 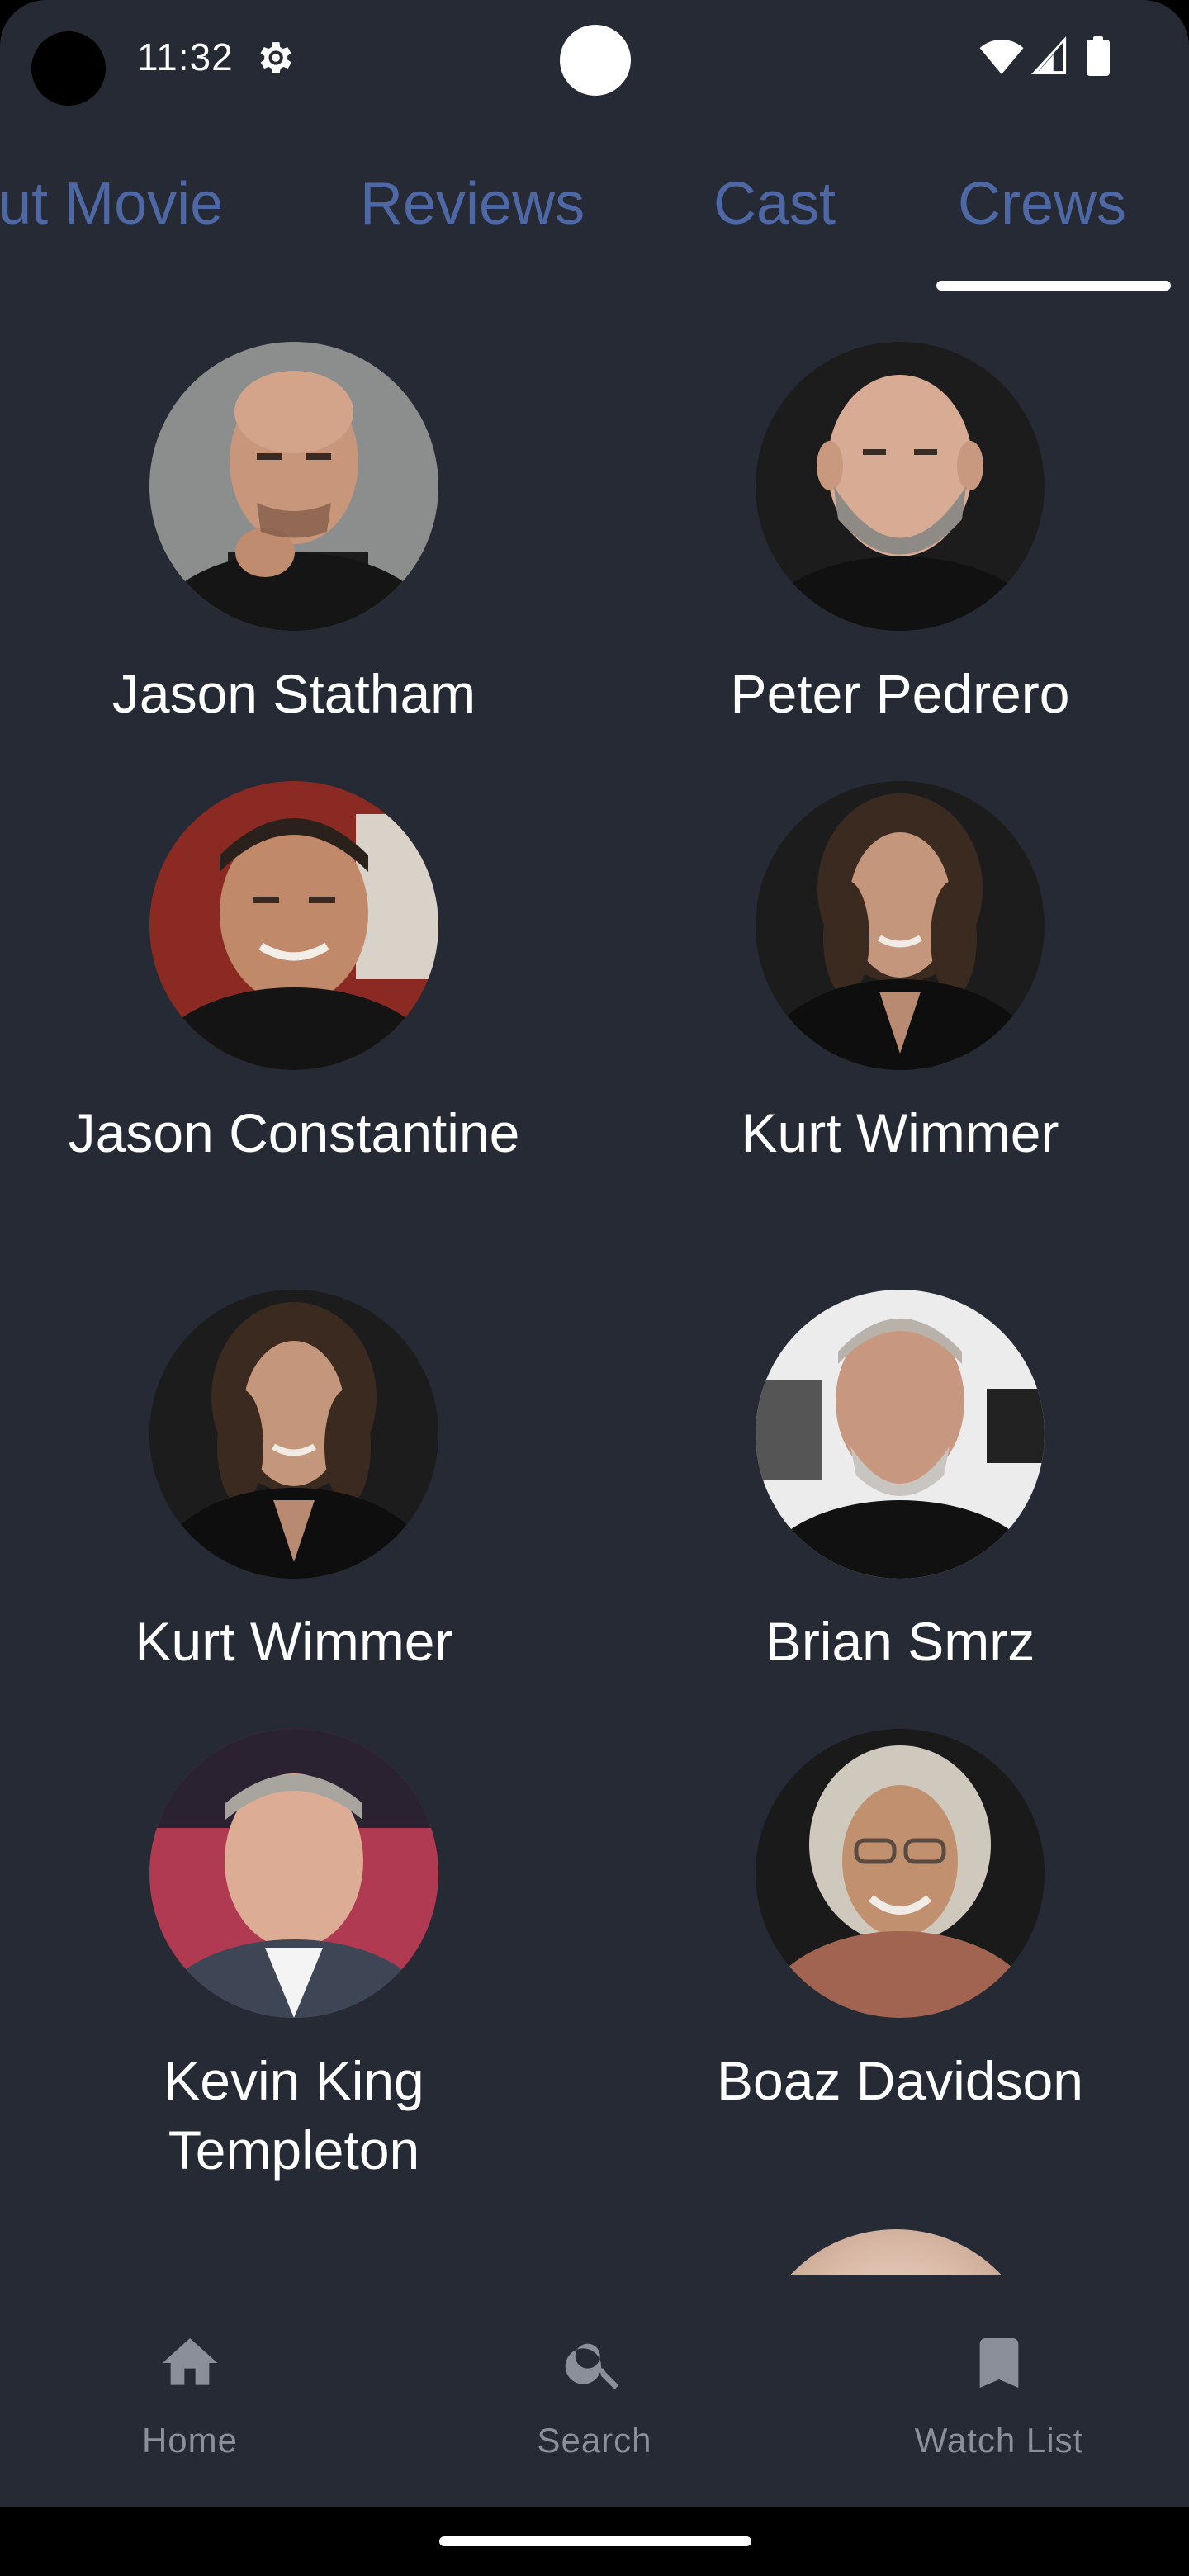 I want to click on crew-name: Jason Constantine, so click(x=294, y=1132).